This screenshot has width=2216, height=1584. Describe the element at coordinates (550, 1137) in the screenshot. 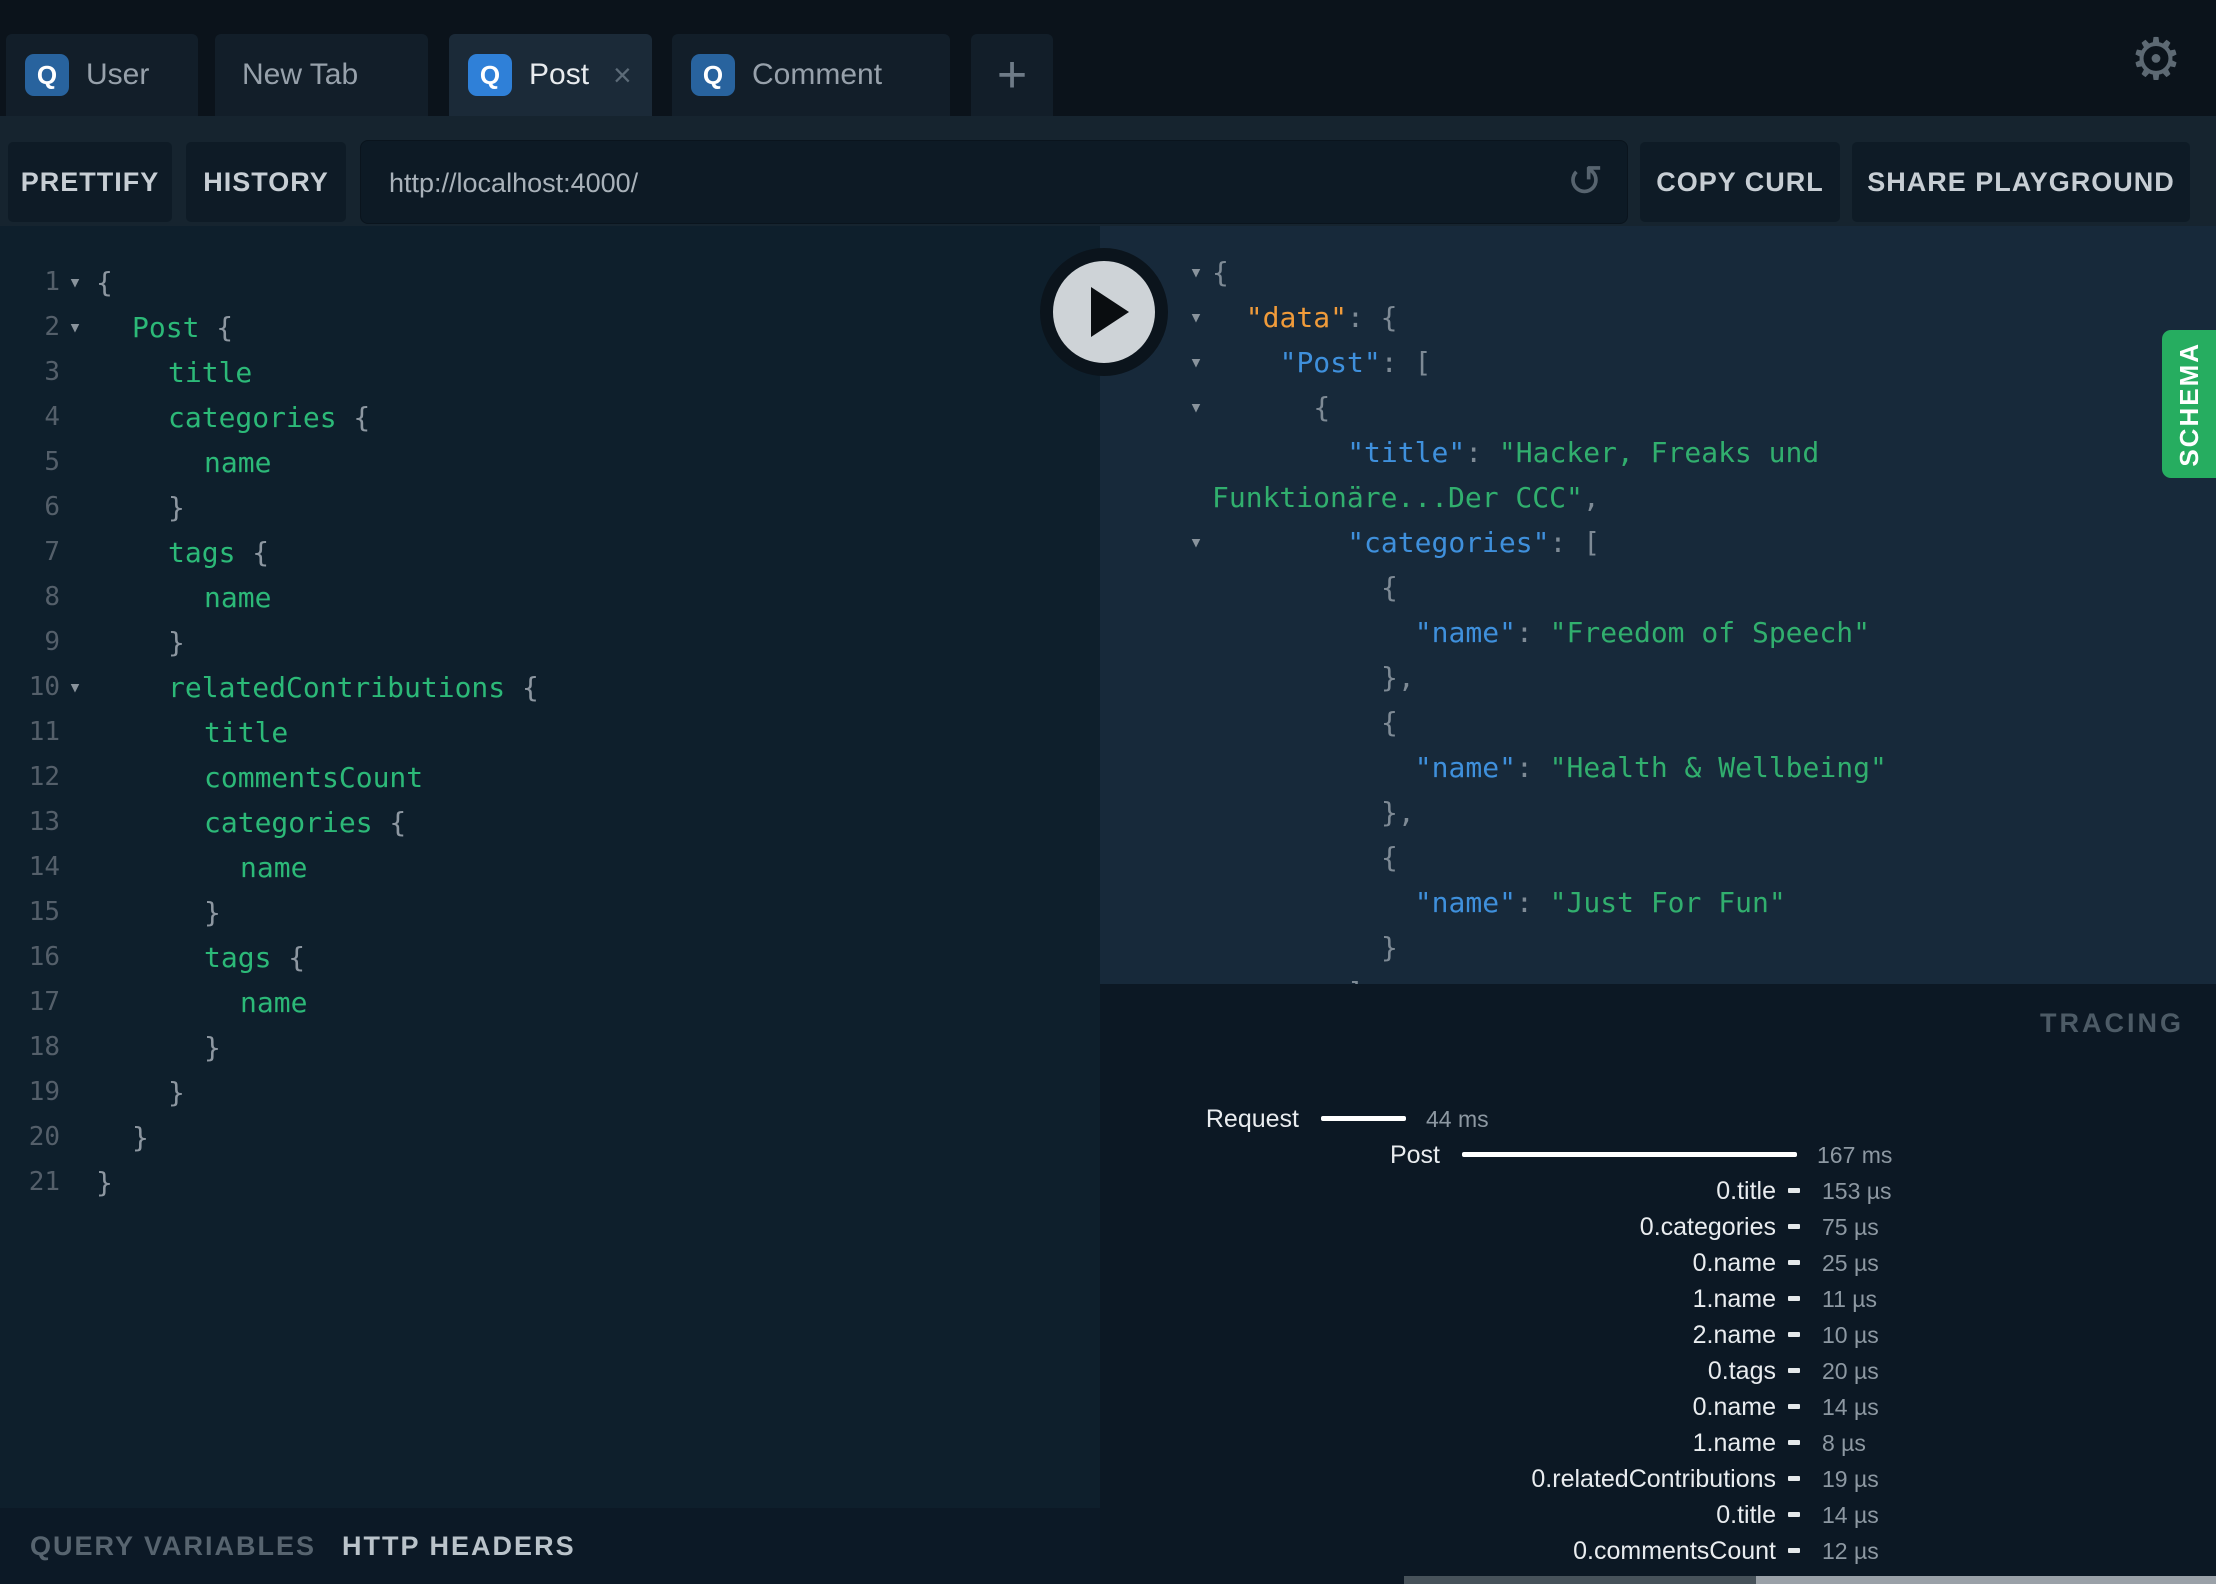

I see `query-line: 20}` at that location.